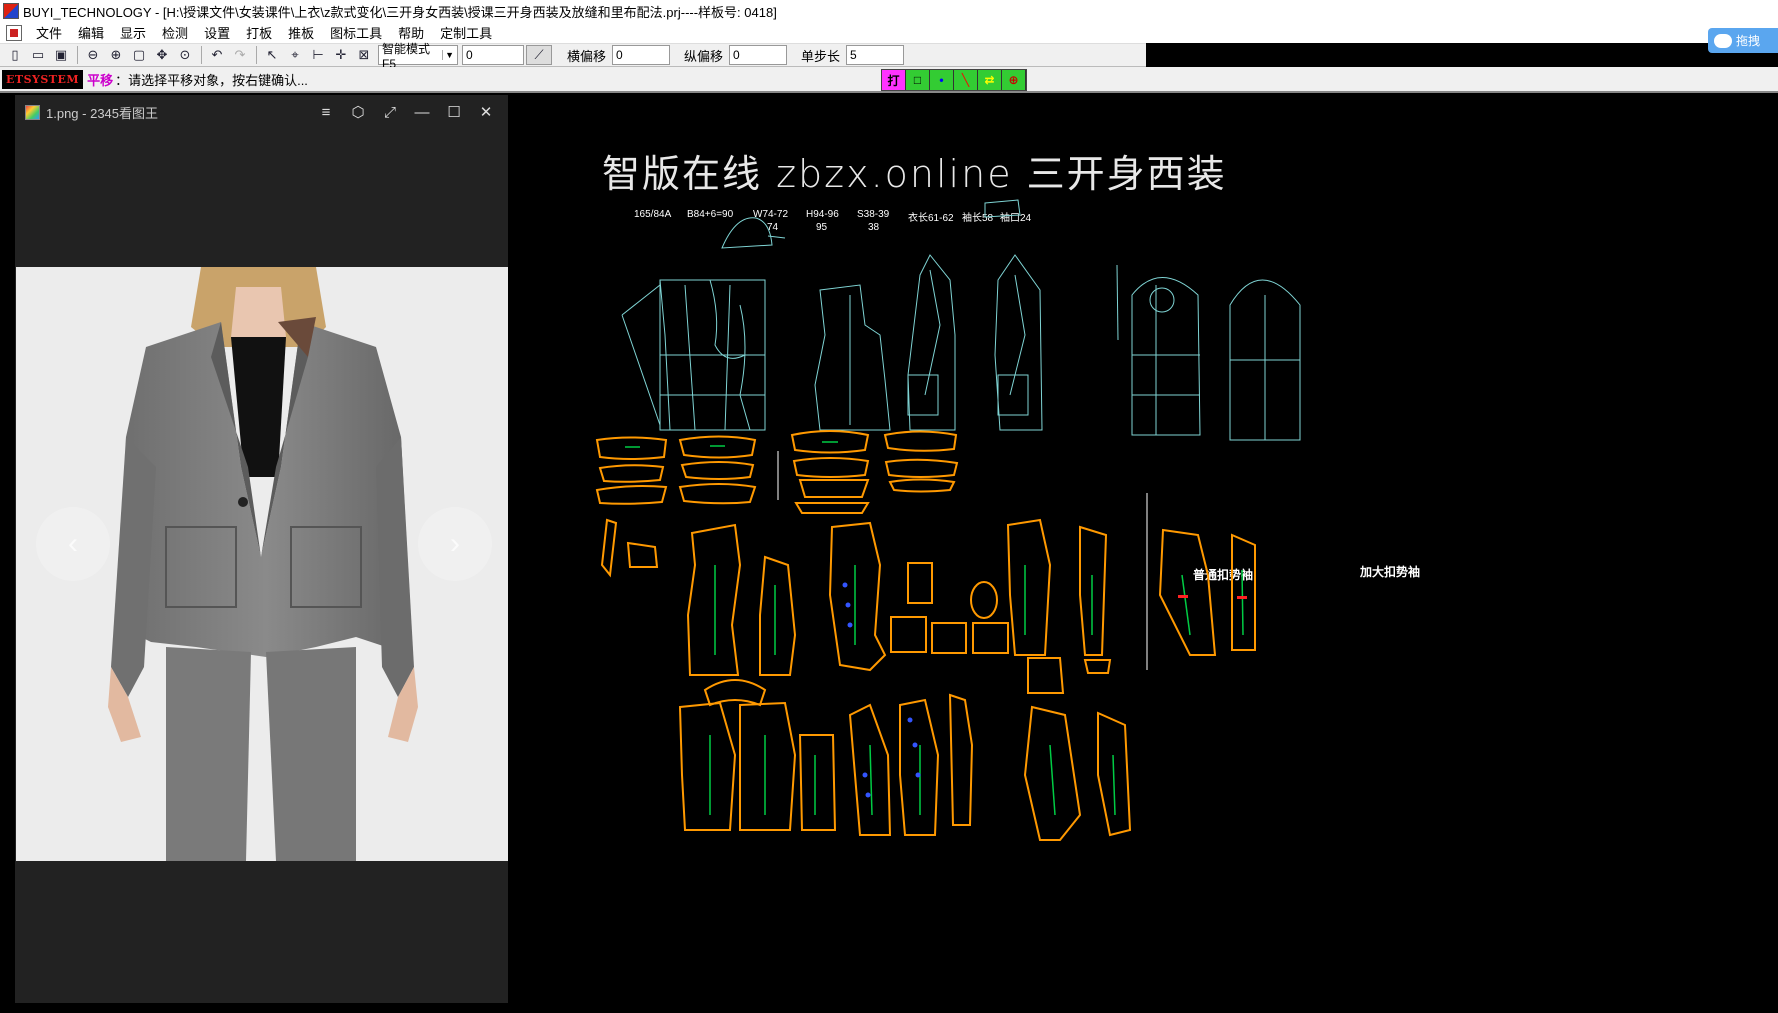 This screenshot has height=1013, width=1778. What do you see at coordinates (100, 80) in the screenshot?
I see `status-command: 平移` at bounding box center [100, 80].